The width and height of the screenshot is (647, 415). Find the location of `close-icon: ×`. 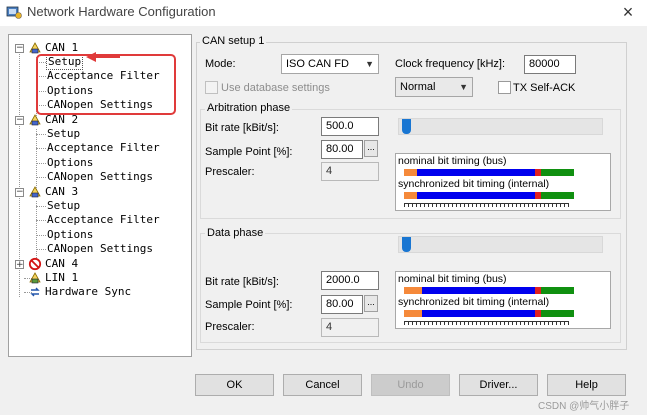

close-icon: × is located at coordinates (628, 12).